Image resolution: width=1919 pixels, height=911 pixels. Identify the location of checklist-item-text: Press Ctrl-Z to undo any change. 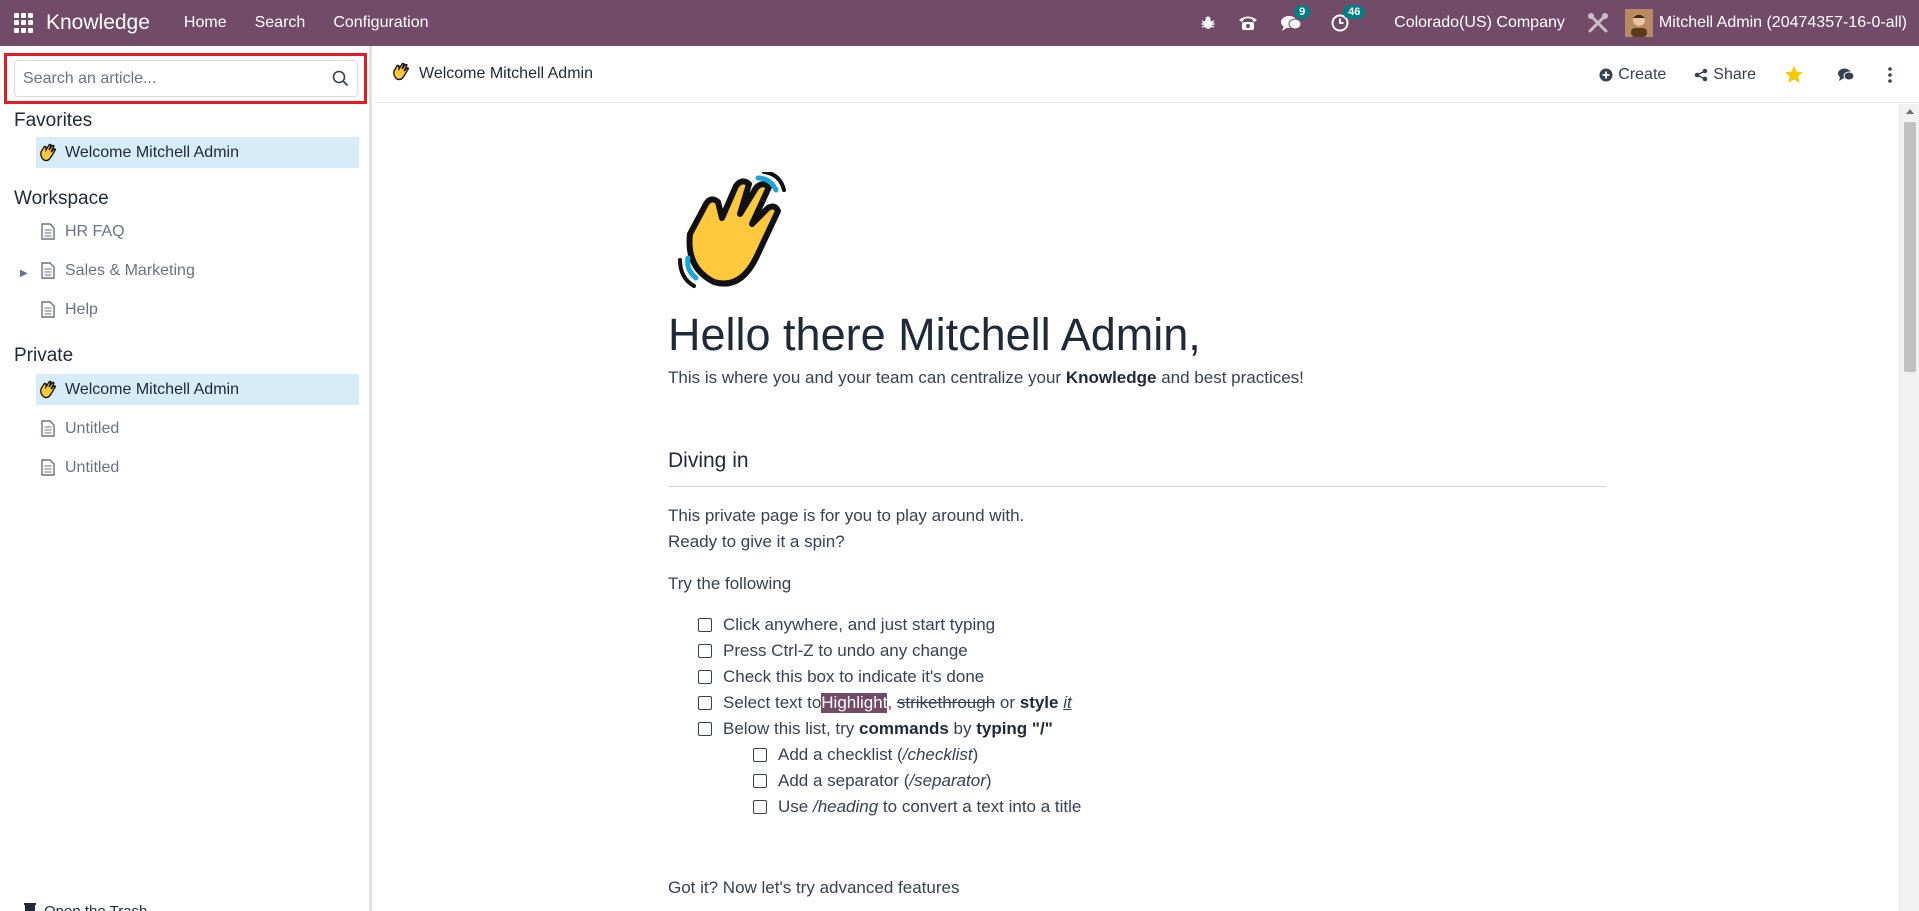
(845, 650).